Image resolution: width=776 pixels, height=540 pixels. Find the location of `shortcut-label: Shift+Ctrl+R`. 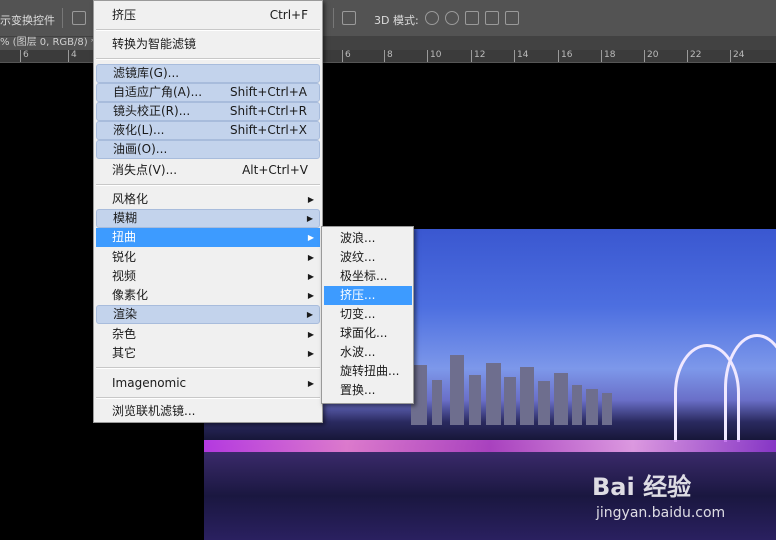

shortcut-label: Shift+Ctrl+R is located at coordinates (268, 111).